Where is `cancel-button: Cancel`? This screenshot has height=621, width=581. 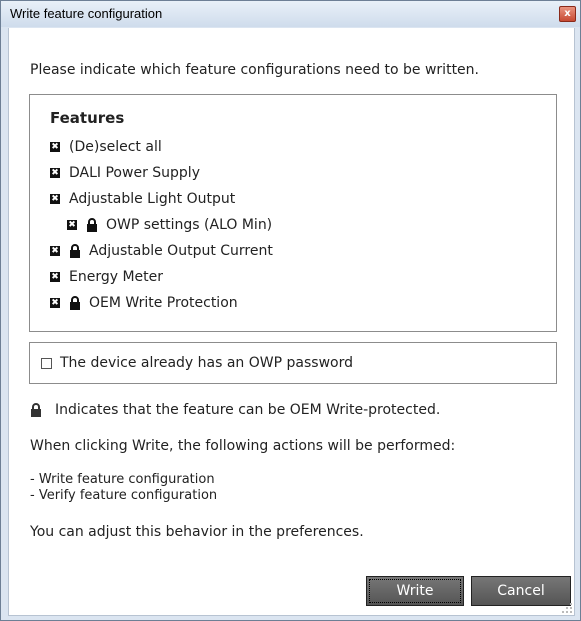 cancel-button: Cancel is located at coordinates (521, 591).